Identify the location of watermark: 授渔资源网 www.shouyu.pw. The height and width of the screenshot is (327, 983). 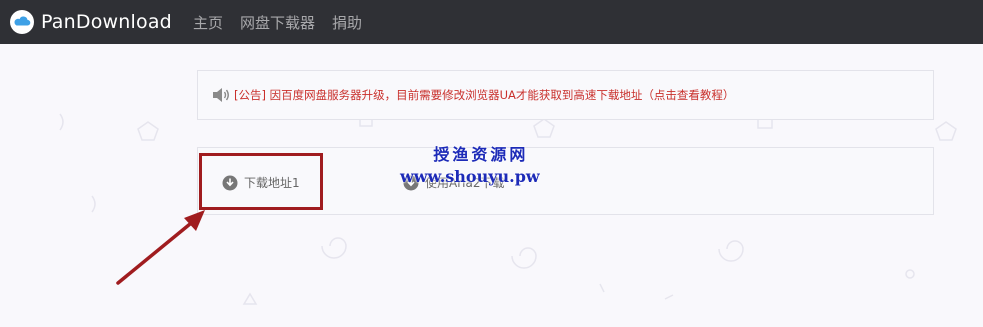
(470, 163).